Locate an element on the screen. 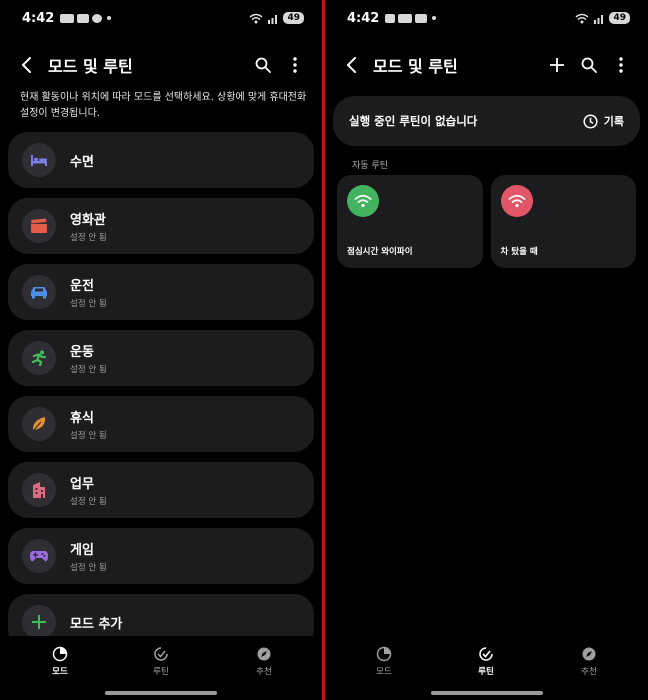 The image size is (648, 700). history-label: 기록 is located at coordinates (613, 121).